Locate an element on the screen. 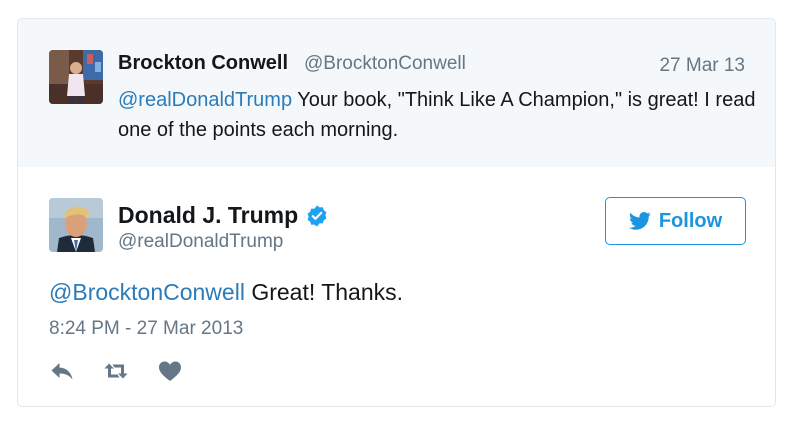  reply-icon is located at coordinates (62, 371).